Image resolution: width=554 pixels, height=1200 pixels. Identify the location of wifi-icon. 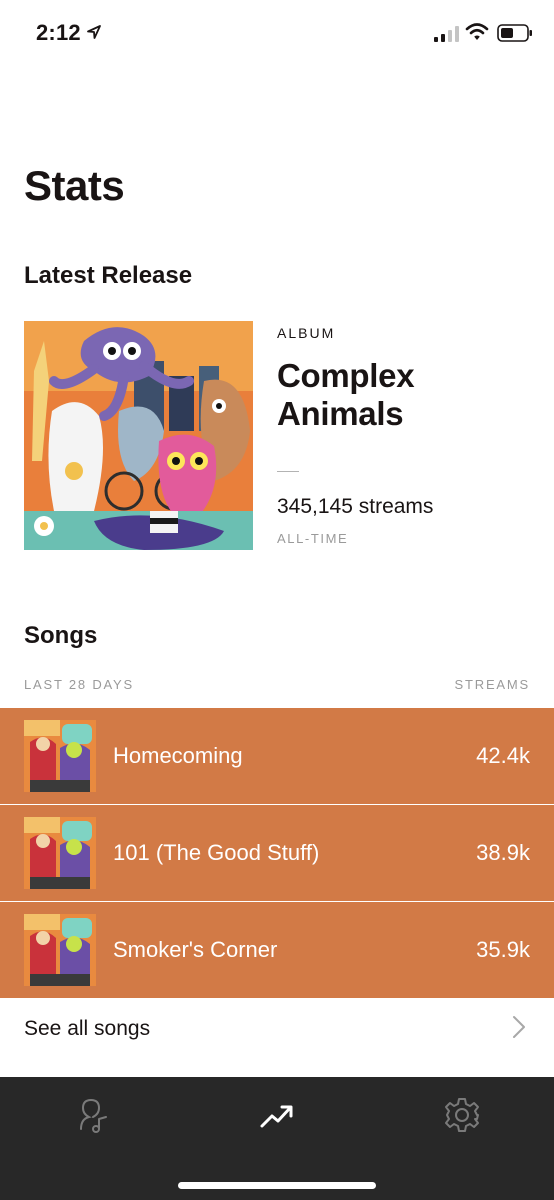
(477, 31).